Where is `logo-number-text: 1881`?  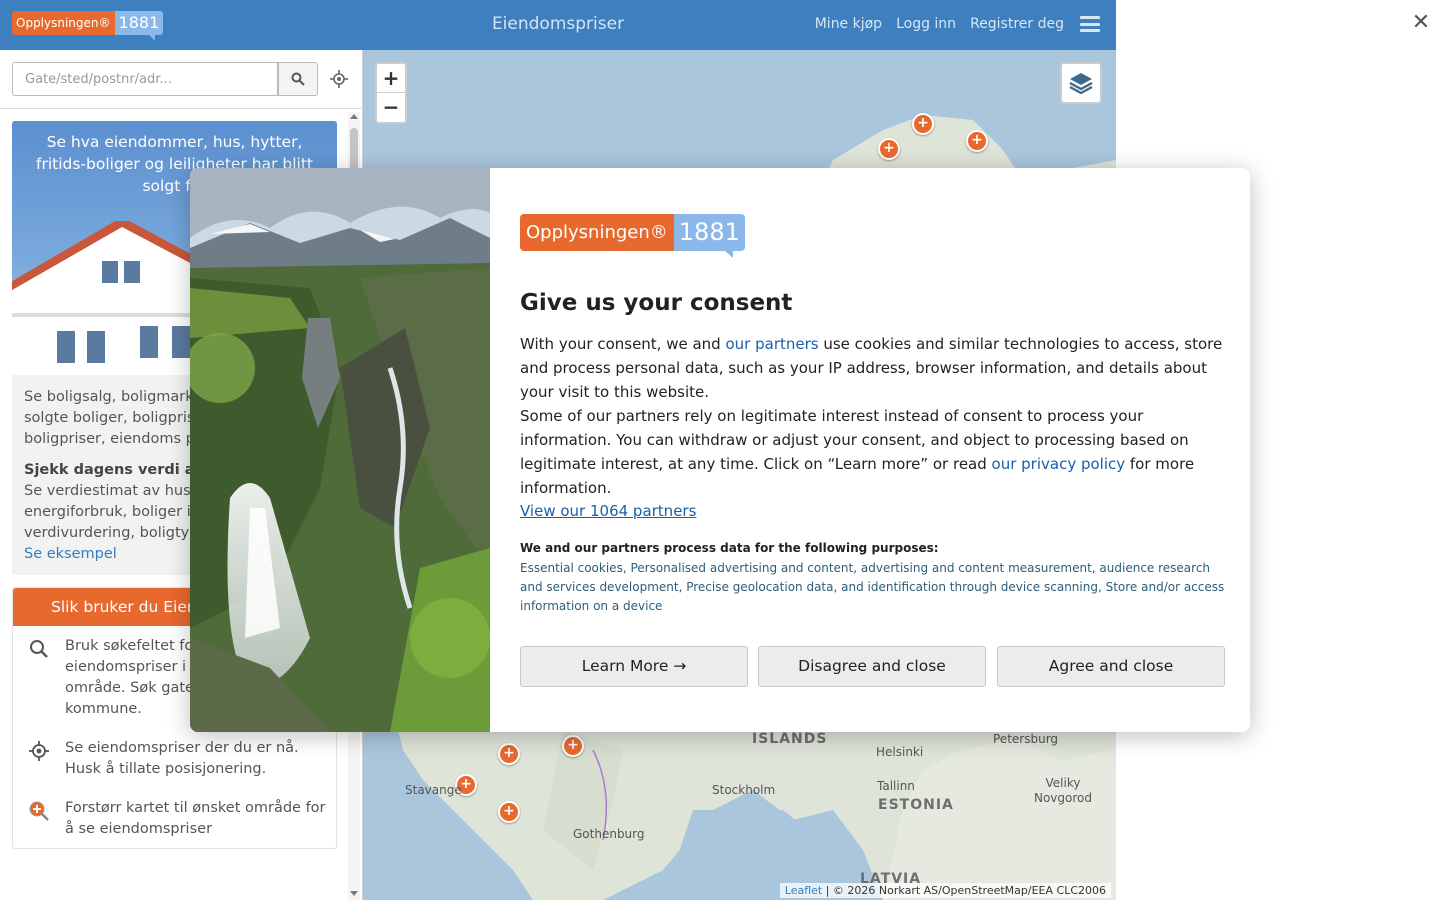 logo-number-text: 1881 is located at coordinates (709, 236).